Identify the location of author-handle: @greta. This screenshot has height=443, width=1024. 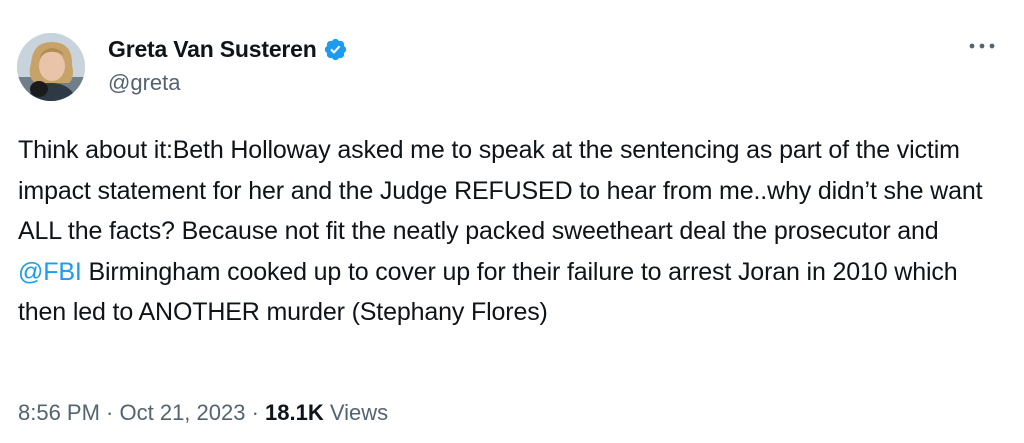
(144, 83).